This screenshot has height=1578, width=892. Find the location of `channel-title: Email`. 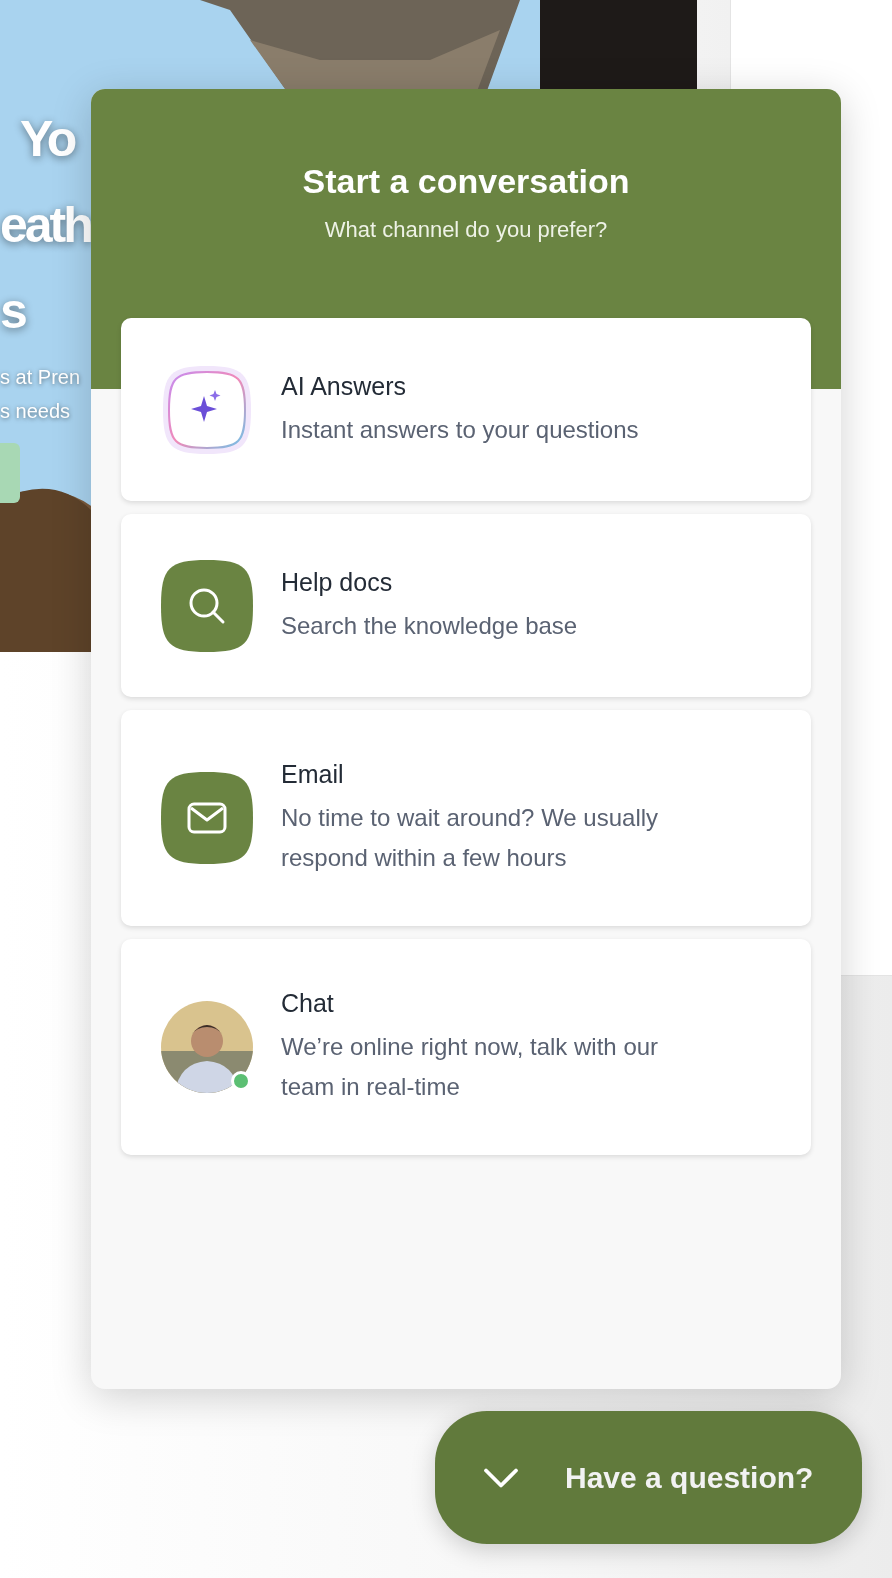

channel-title: Email is located at coordinates (312, 774).